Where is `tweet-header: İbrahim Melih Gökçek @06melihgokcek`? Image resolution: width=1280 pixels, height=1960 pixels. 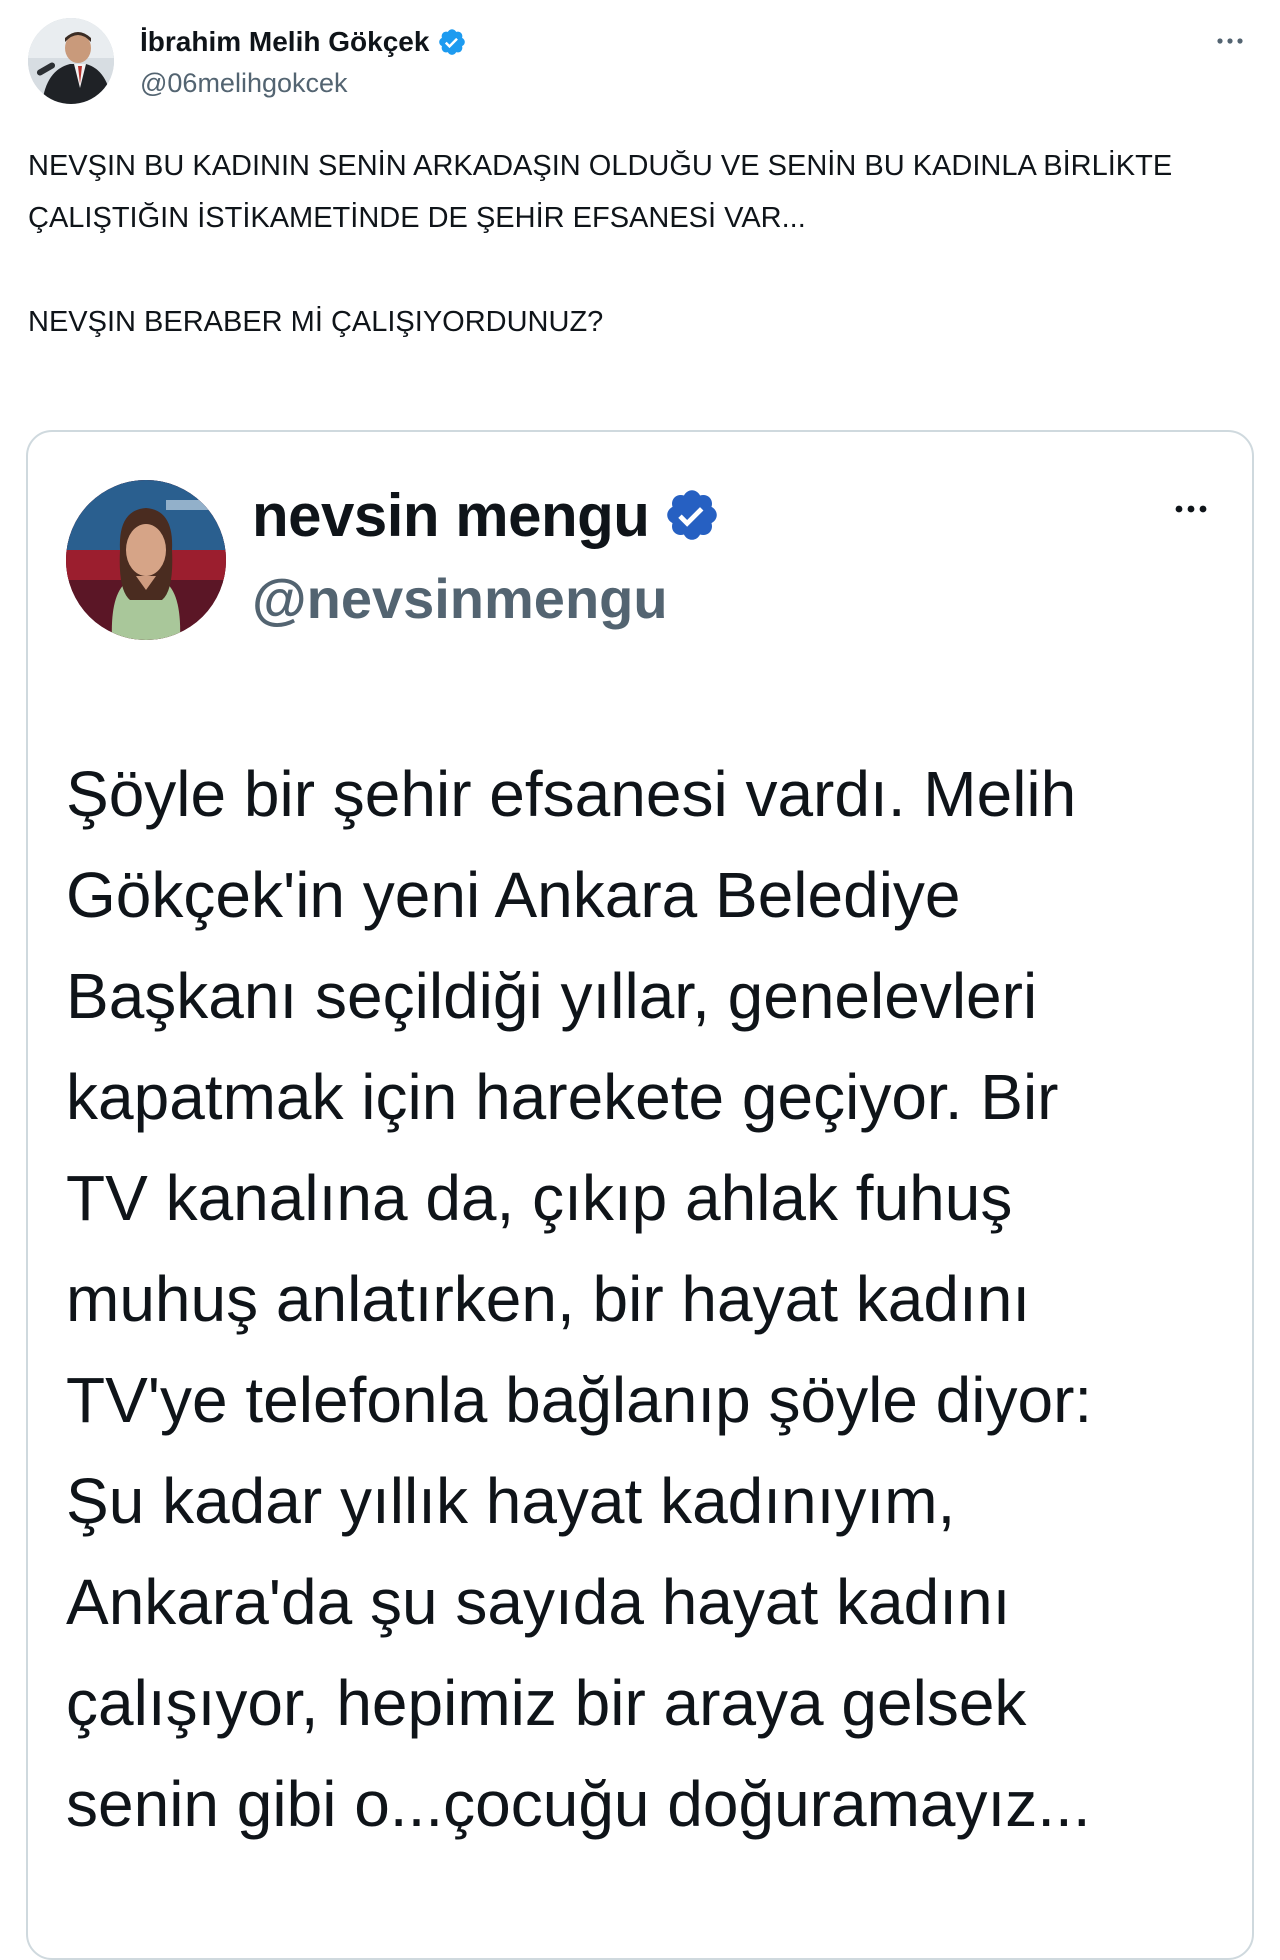
tweet-header: İbrahim Melih Gökçek @06melihgokcek is located at coordinates (640, 63).